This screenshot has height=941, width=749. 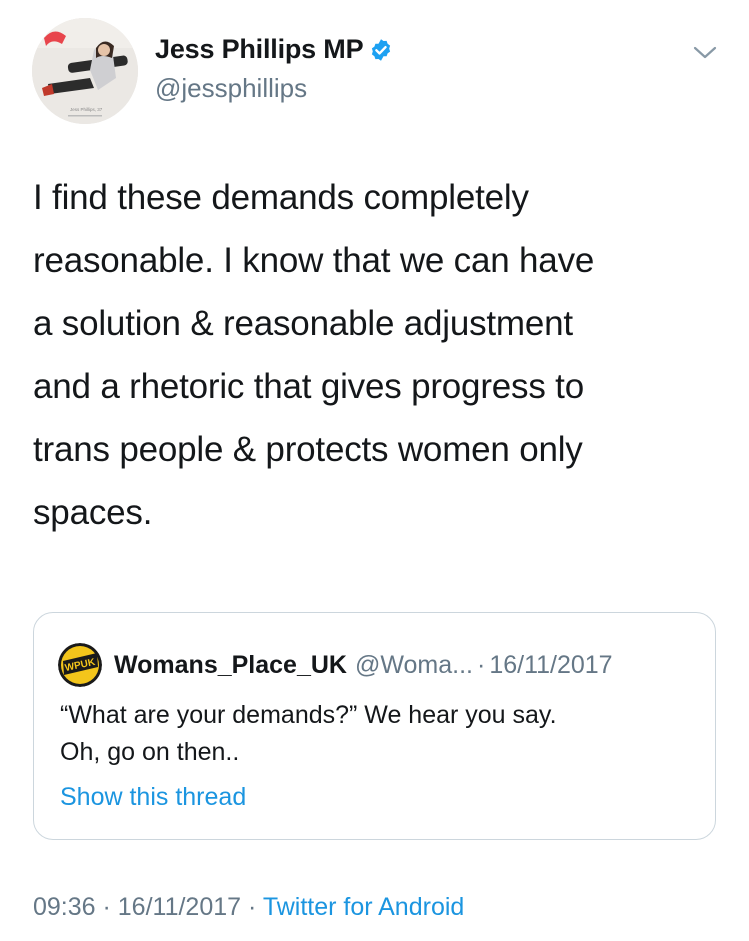 I want to click on tweet-metadata: 09:36 · 16/11/2017 · Twitter for Android, so click(x=248, y=907).